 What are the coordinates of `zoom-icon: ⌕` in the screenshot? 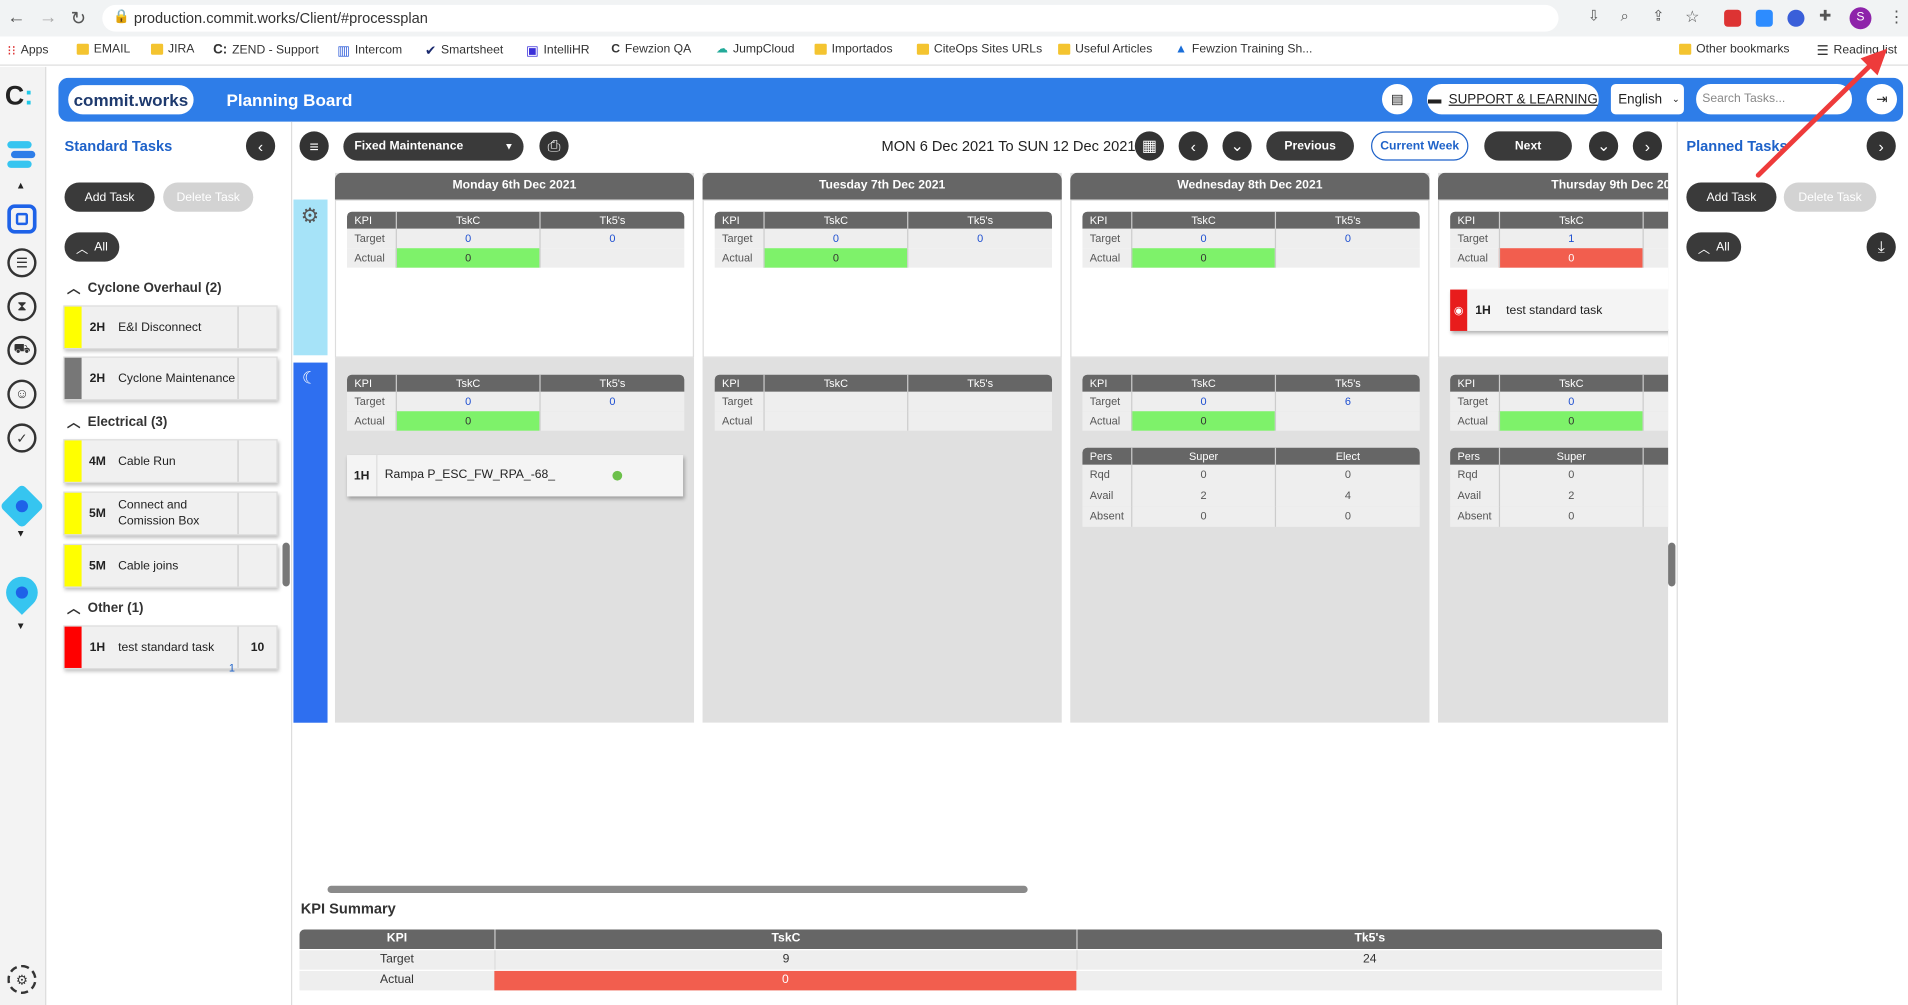 It's located at (1625, 16).